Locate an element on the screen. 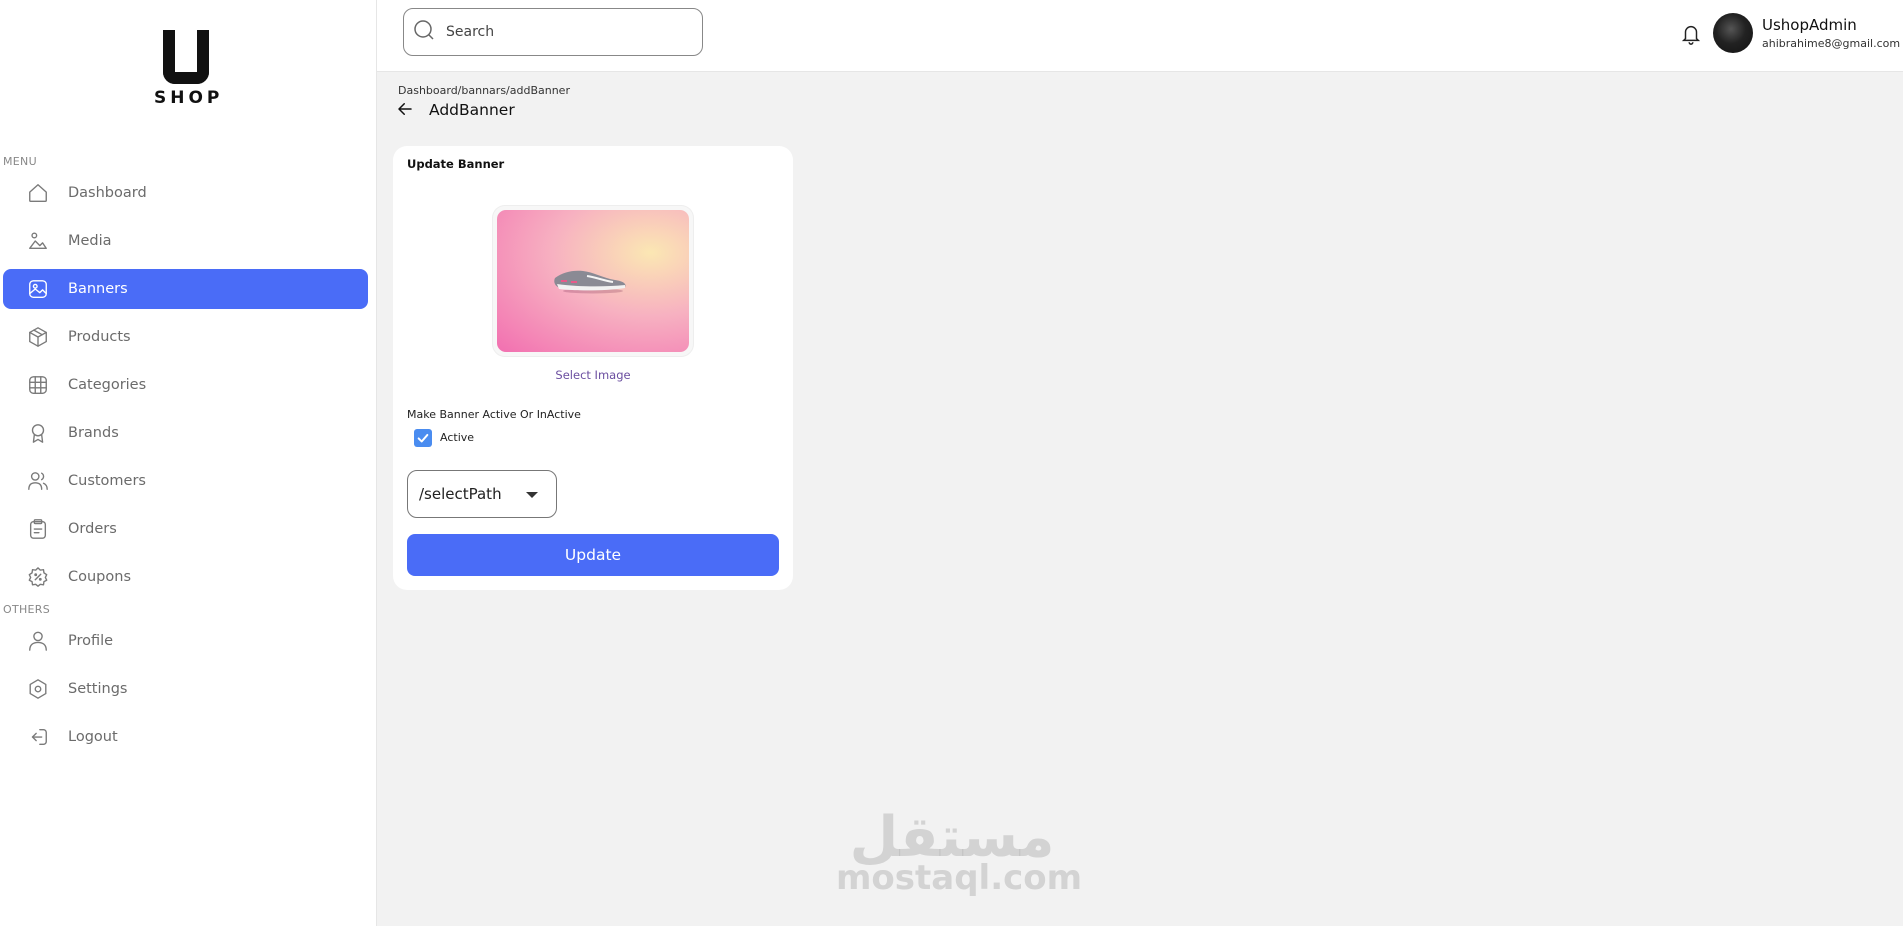 The width and height of the screenshot is (1903, 926). bell-icon is located at coordinates (1691, 34).